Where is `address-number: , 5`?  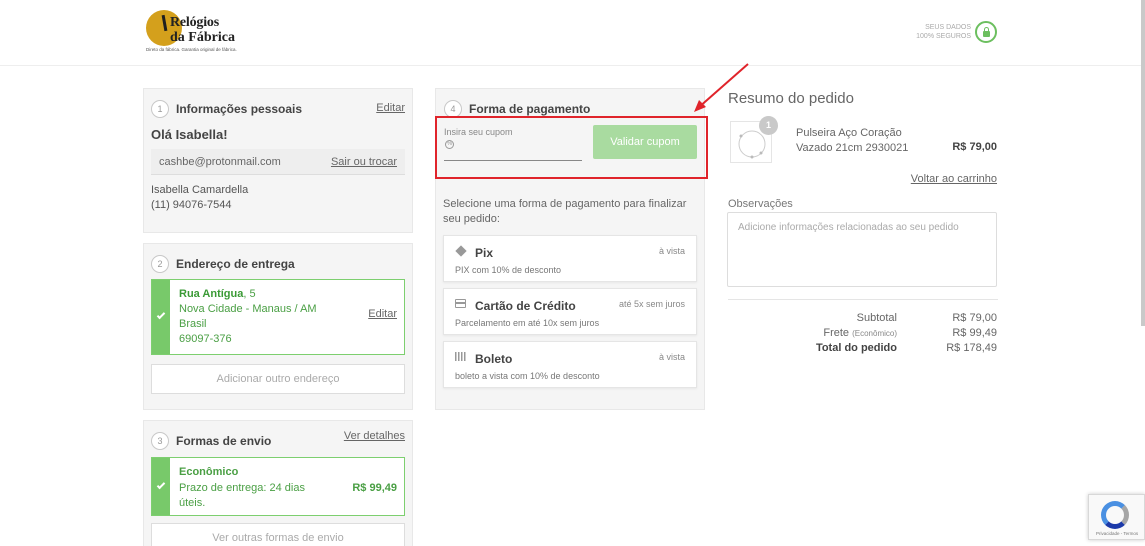 address-number: , 5 is located at coordinates (249, 294).